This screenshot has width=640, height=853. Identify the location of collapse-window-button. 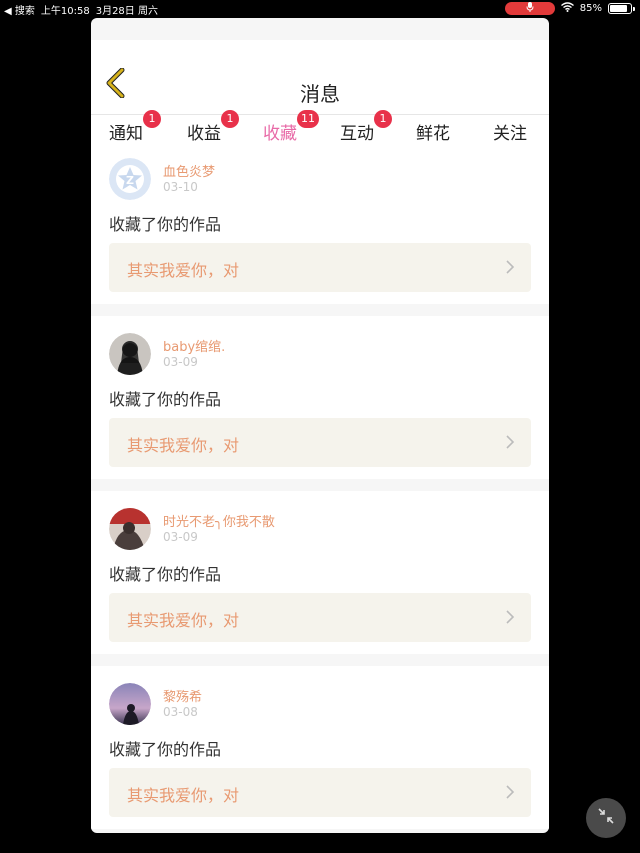
(606, 818).